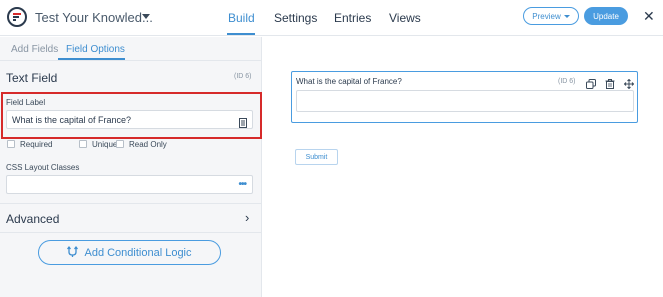  What do you see at coordinates (243, 124) in the screenshot?
I see `document-icon` at bounding box center [243, 124].